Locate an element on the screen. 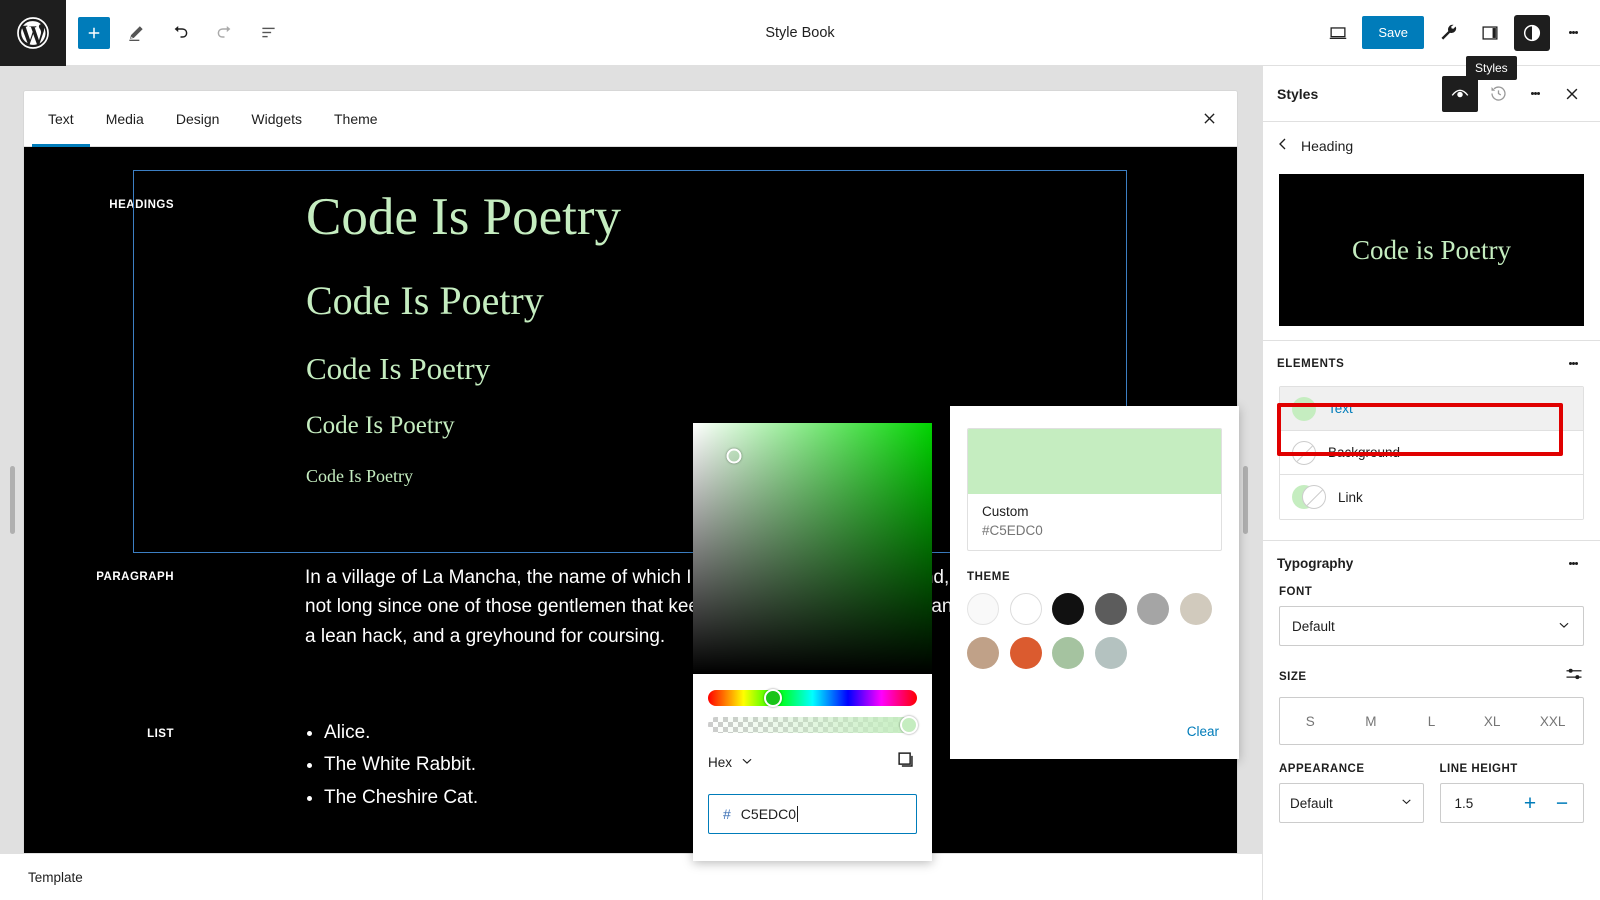  alpha-slider is located at coordinates (813, 725).